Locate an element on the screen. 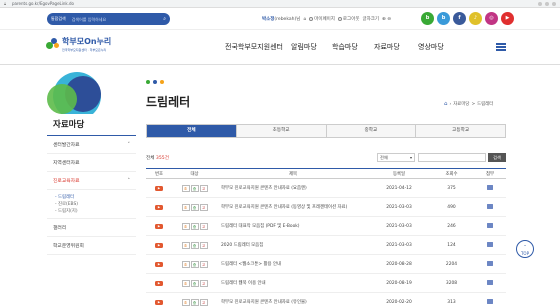  menu-icon is located at coordinates (501, 47).